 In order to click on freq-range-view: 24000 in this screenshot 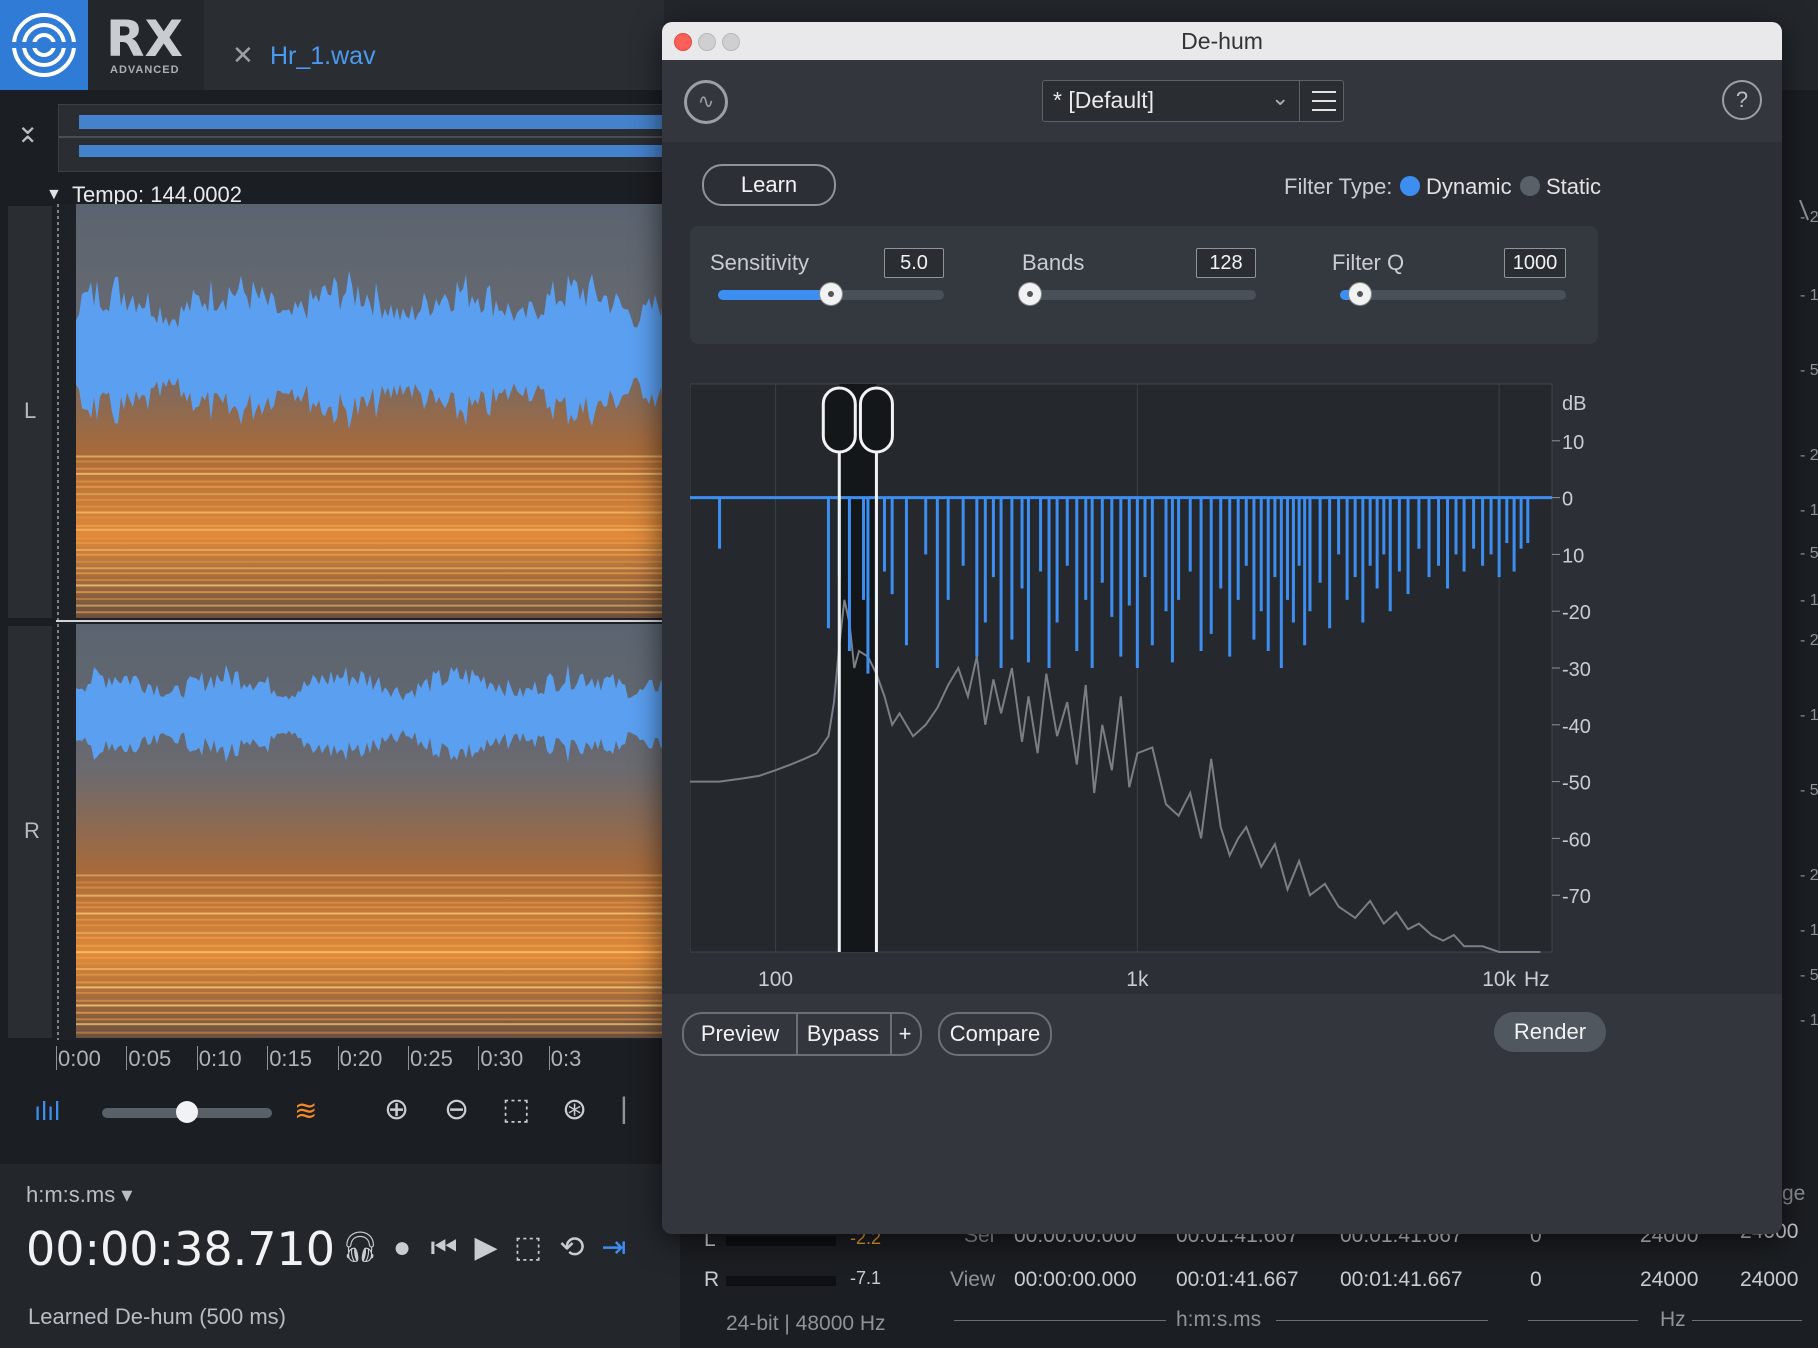, I will do `click(1769, 1280)`.